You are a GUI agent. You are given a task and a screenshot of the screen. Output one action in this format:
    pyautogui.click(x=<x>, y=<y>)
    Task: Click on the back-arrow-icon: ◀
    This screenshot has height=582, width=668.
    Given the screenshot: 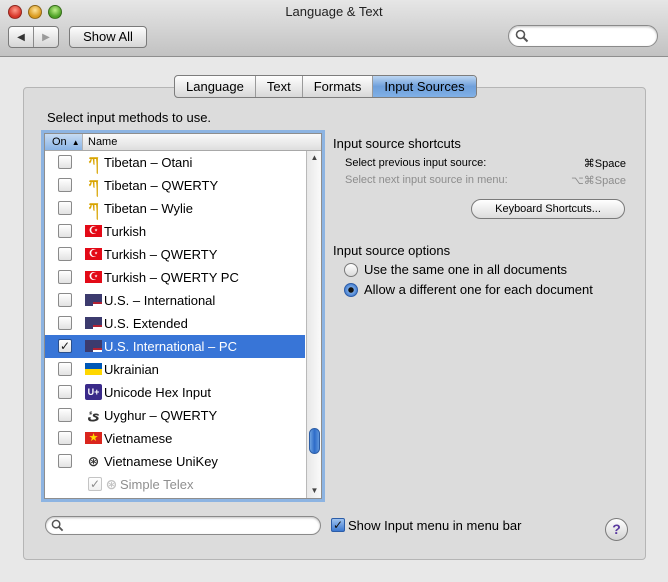 What is the action you would take?
    pyautogui.click(x=21, y=37)
    